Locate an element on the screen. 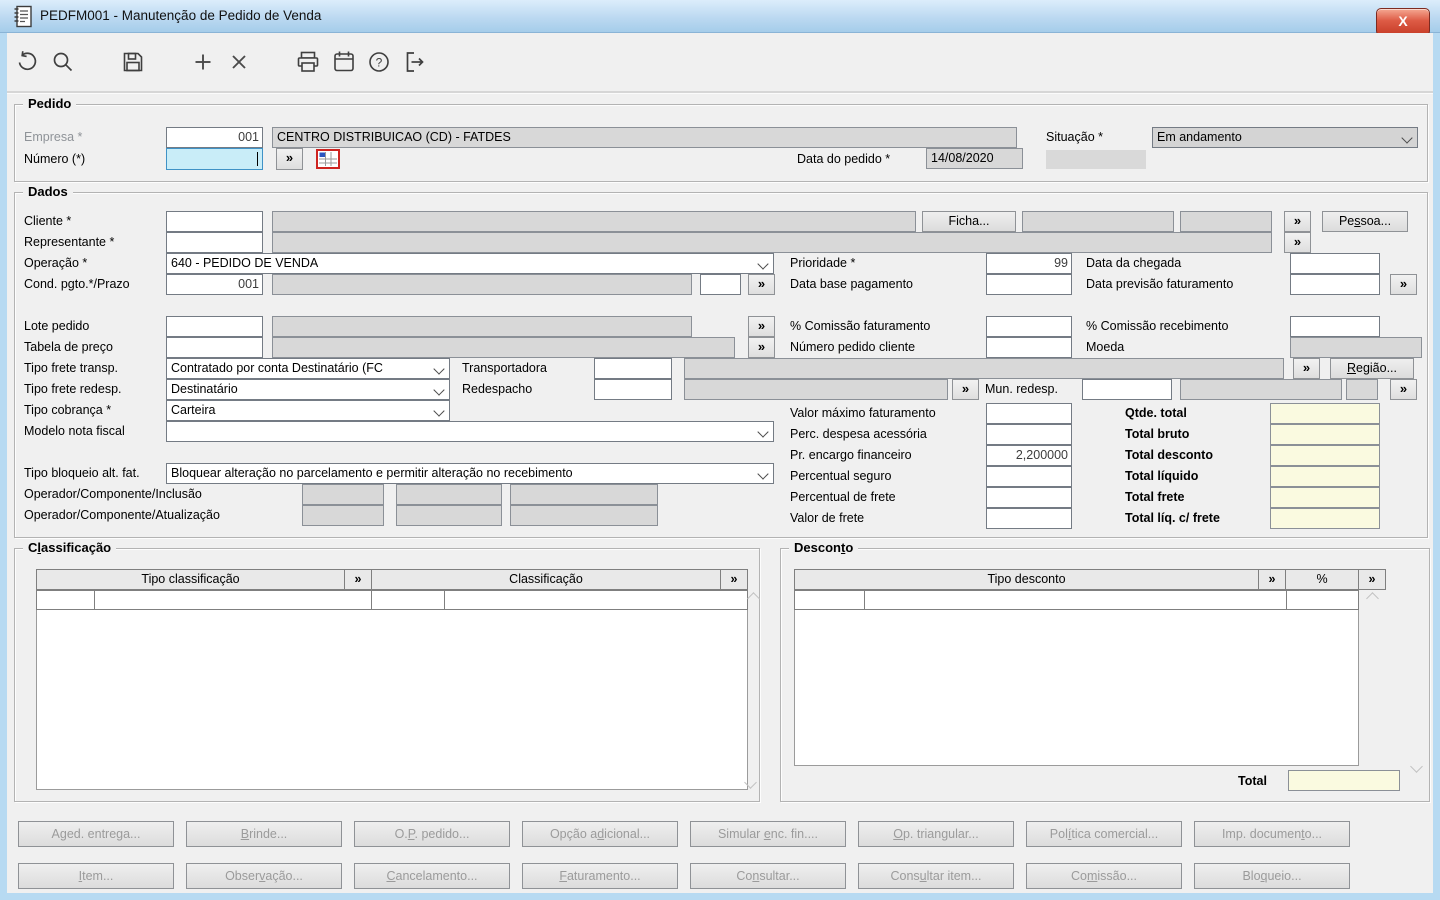 This screenshot has width=1440, height=900. perc-despesa-input is located at coordinates (1029, 434).